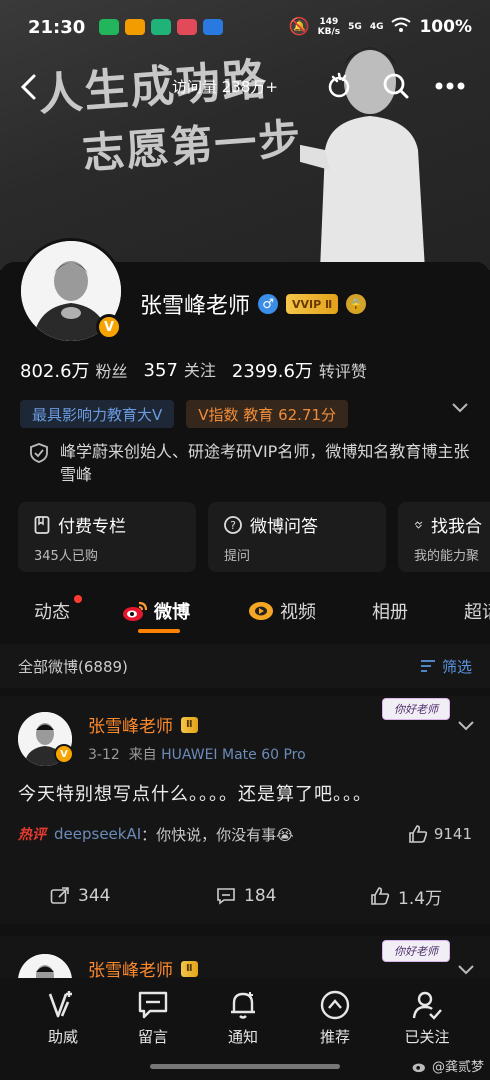 The image size is (490, 1080). I want to click on bell-icon, so click(243, 1005).